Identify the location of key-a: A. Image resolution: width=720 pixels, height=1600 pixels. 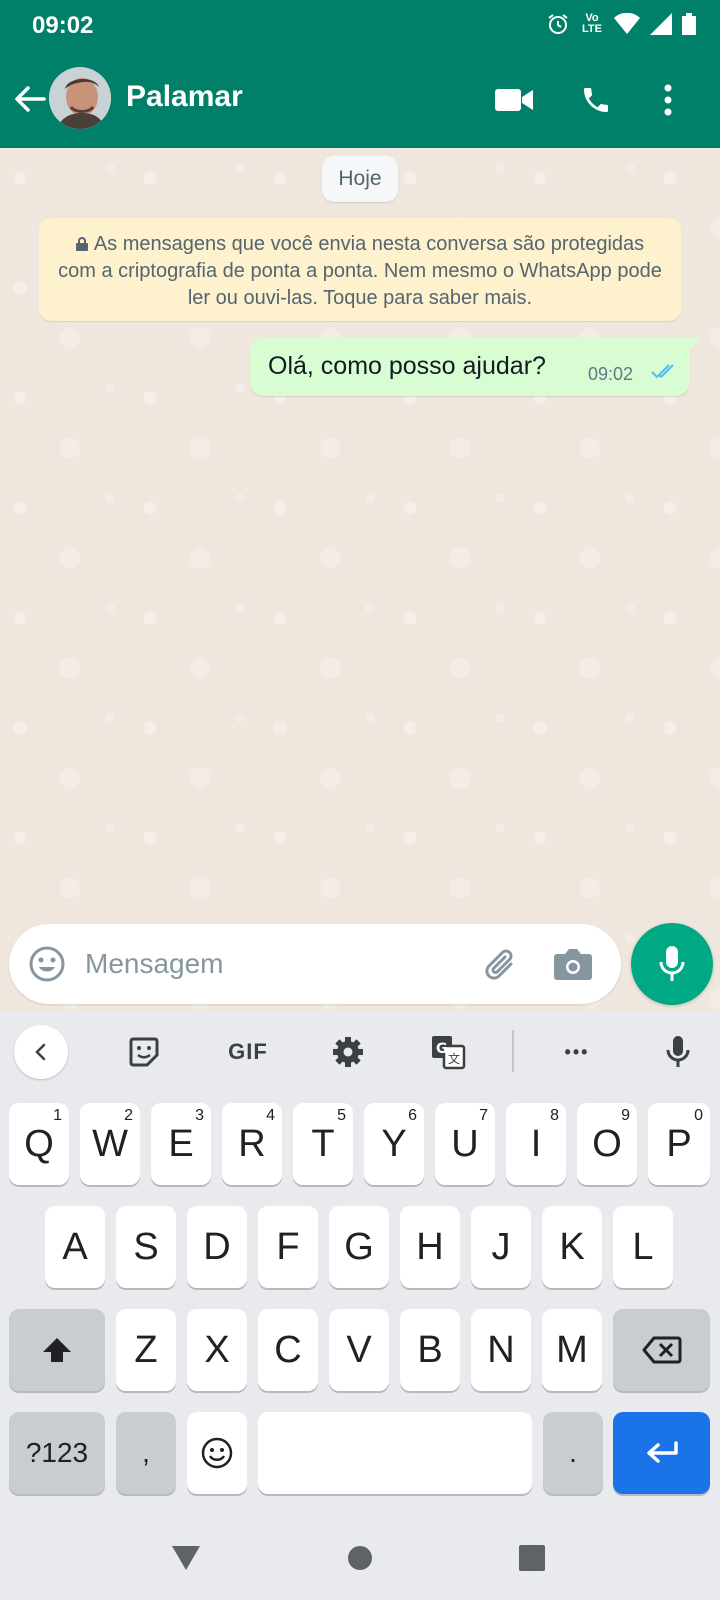
(75, 1247).